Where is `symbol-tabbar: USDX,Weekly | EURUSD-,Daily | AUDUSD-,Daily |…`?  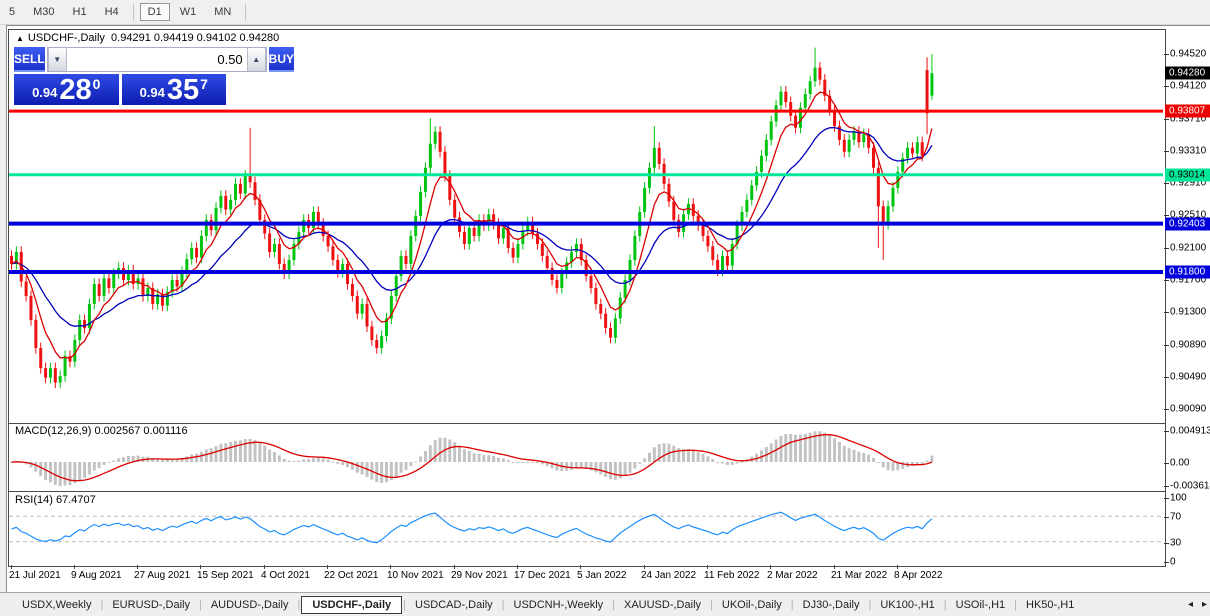 symbol-tabbar: USDX,Weekly | EURUSD-,Daily | AUDUSD-,Daily |… is located at coordinates (605, 604).